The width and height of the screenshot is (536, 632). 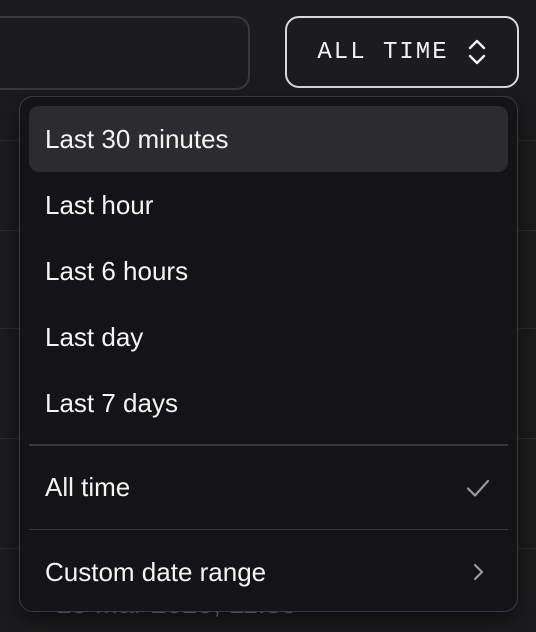 What do you see at coordinates (111, 402) in the screenshot?
I see `menu-item-label: Last 7 days` at bounding box center [111, 402].